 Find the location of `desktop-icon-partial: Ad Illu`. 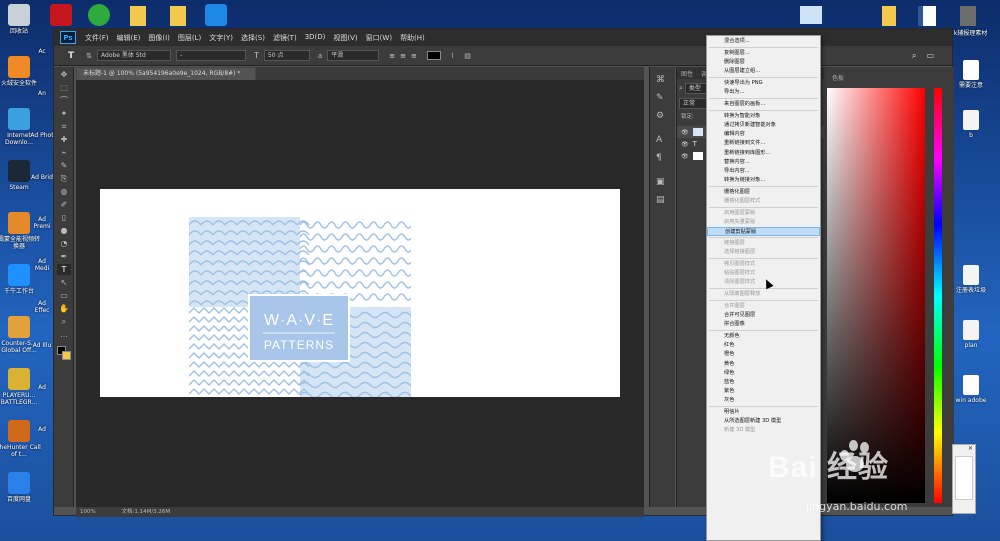

desktop-icon-partial: Ad Illu is located at coordinates (42, 345).